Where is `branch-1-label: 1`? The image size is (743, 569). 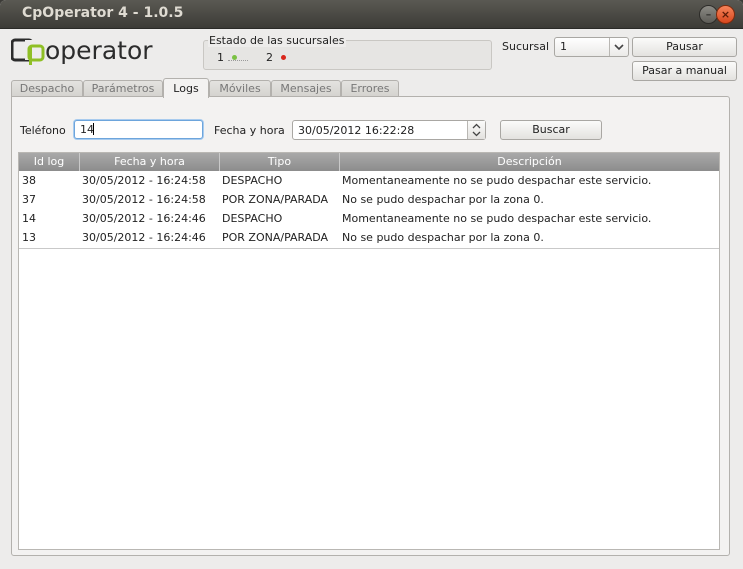
branch-1-label: 1 is located at coordinates (220, 57).